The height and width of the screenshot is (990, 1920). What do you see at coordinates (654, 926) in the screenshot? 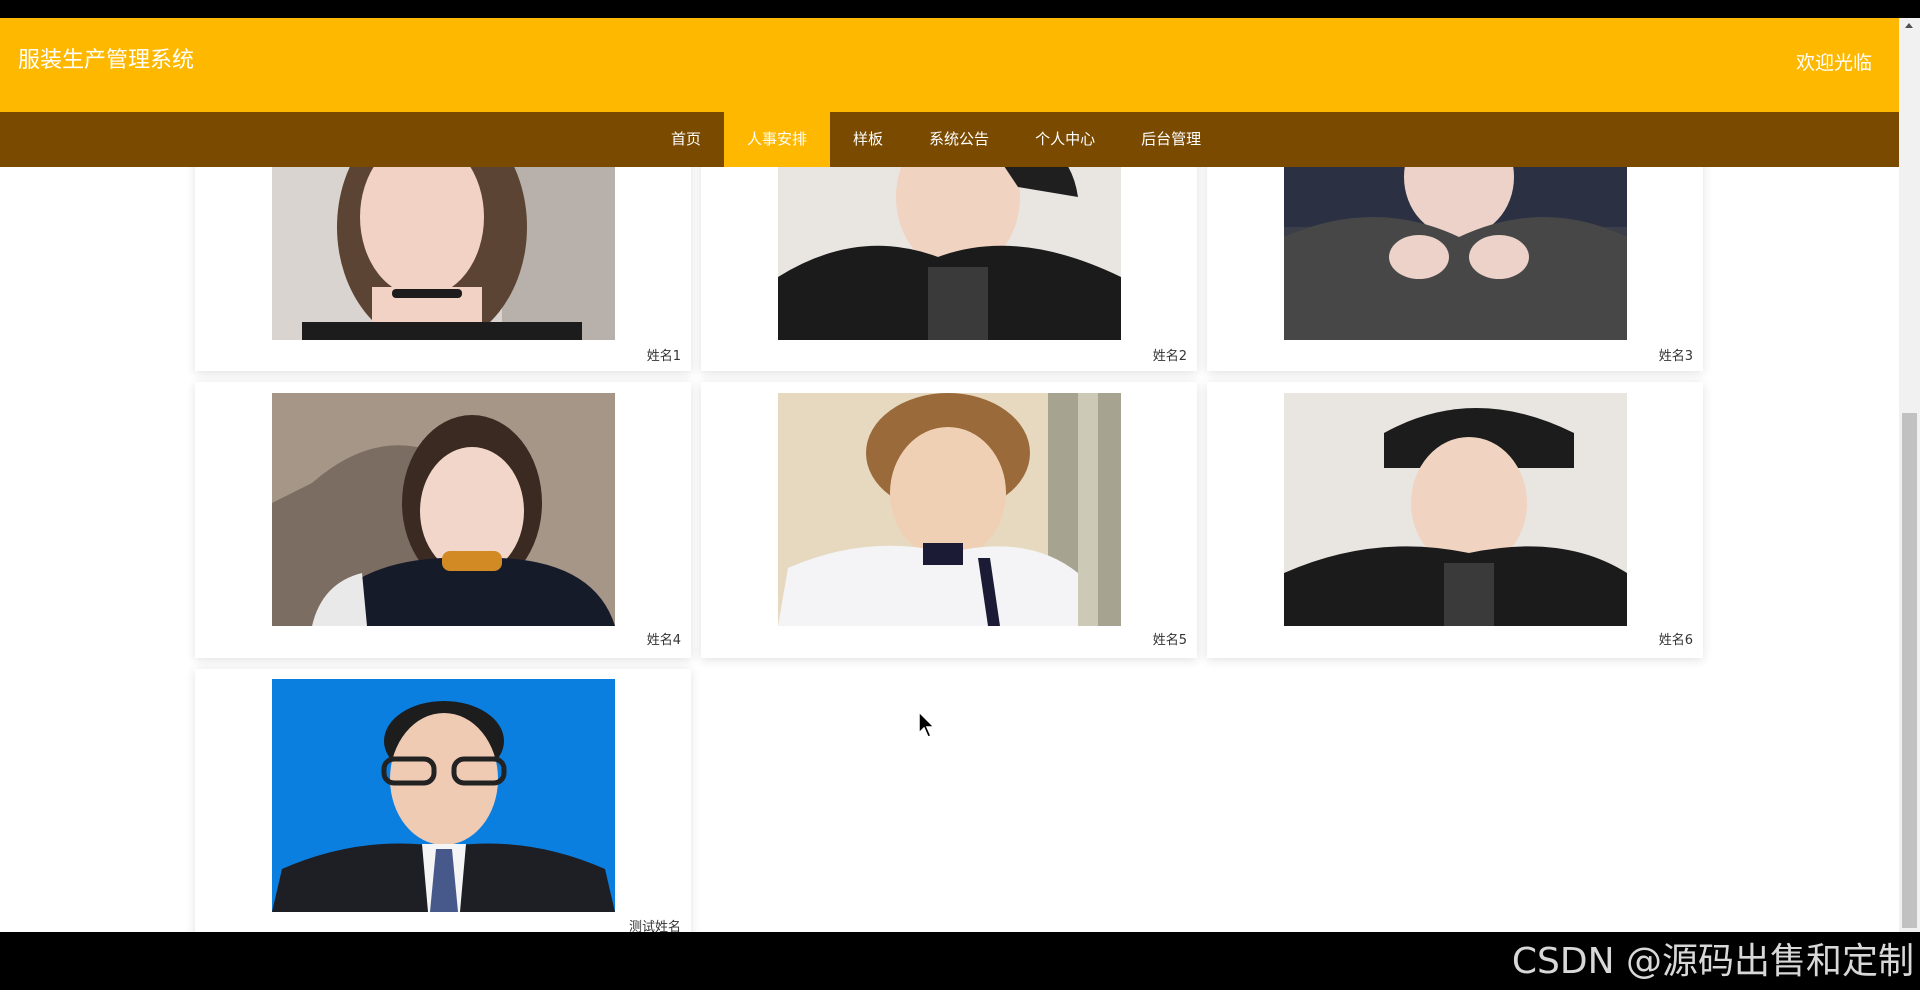
I see `staff-name: 测试姓名` at bounding box center [654, 926].